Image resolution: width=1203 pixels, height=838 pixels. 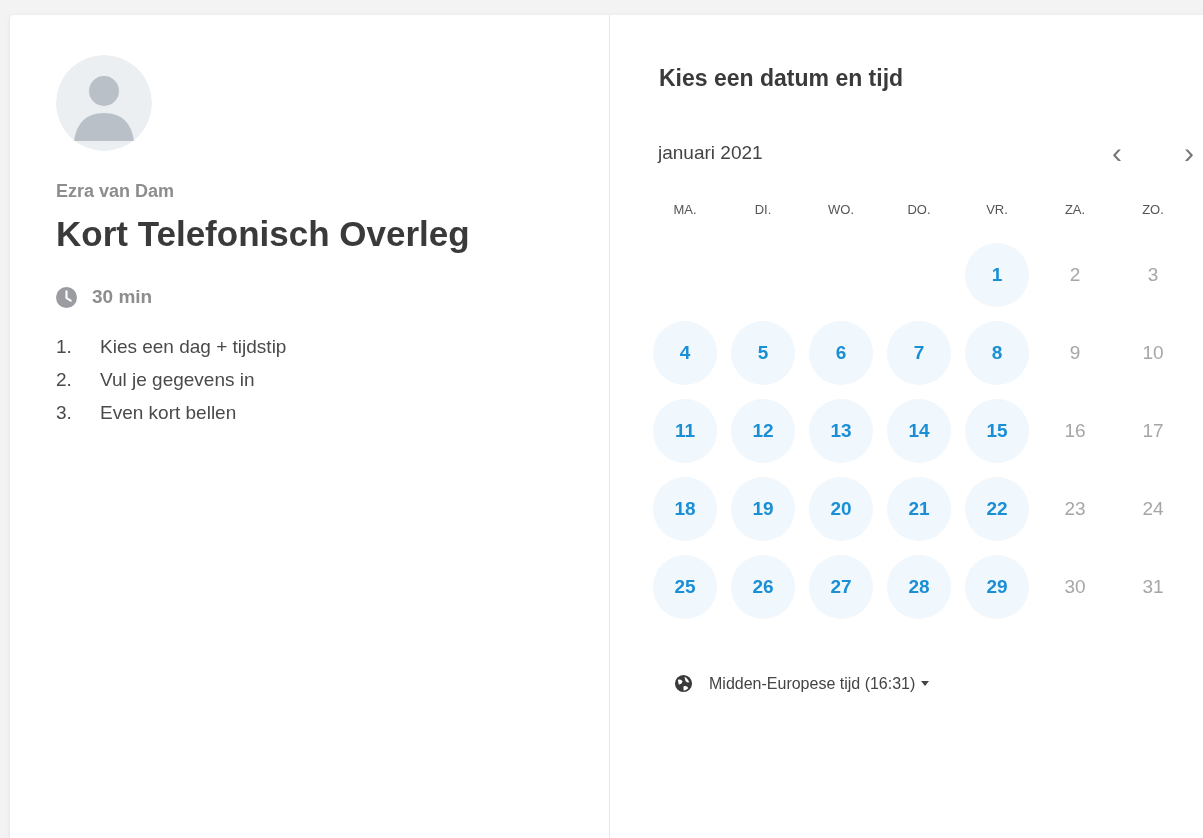 I want to click on available-day-button: 21, so click(x=919, y=509).